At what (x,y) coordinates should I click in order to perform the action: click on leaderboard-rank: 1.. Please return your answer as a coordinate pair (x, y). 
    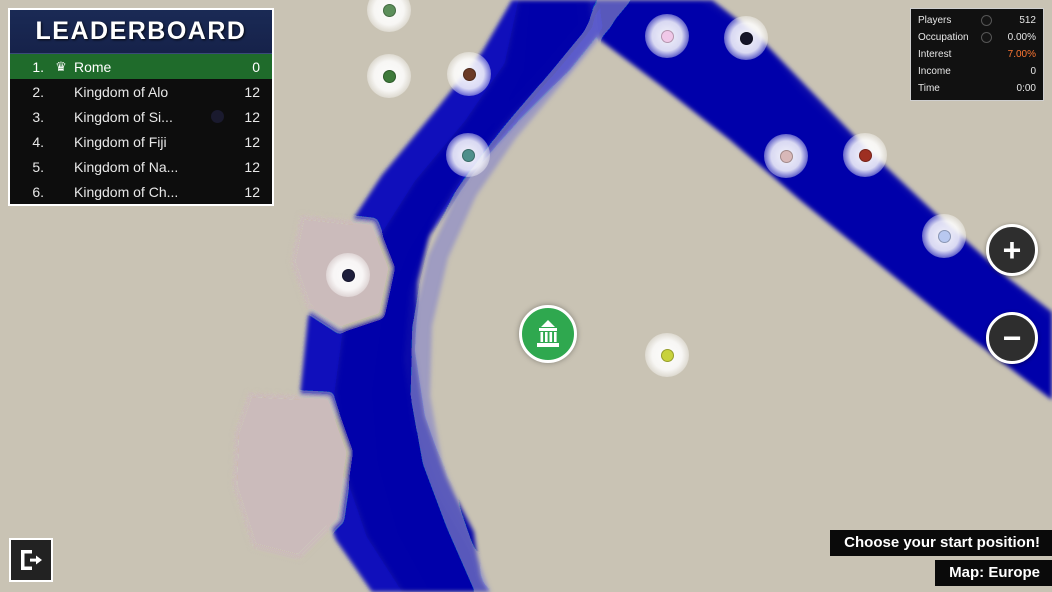
    Looking at the image, I should click on (38, 66).